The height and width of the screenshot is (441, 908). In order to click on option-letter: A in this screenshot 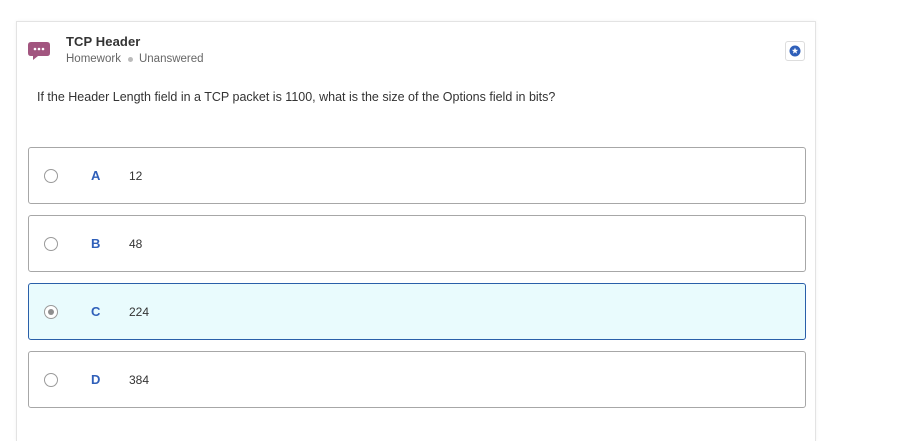, I will do `click(96, 175)`.